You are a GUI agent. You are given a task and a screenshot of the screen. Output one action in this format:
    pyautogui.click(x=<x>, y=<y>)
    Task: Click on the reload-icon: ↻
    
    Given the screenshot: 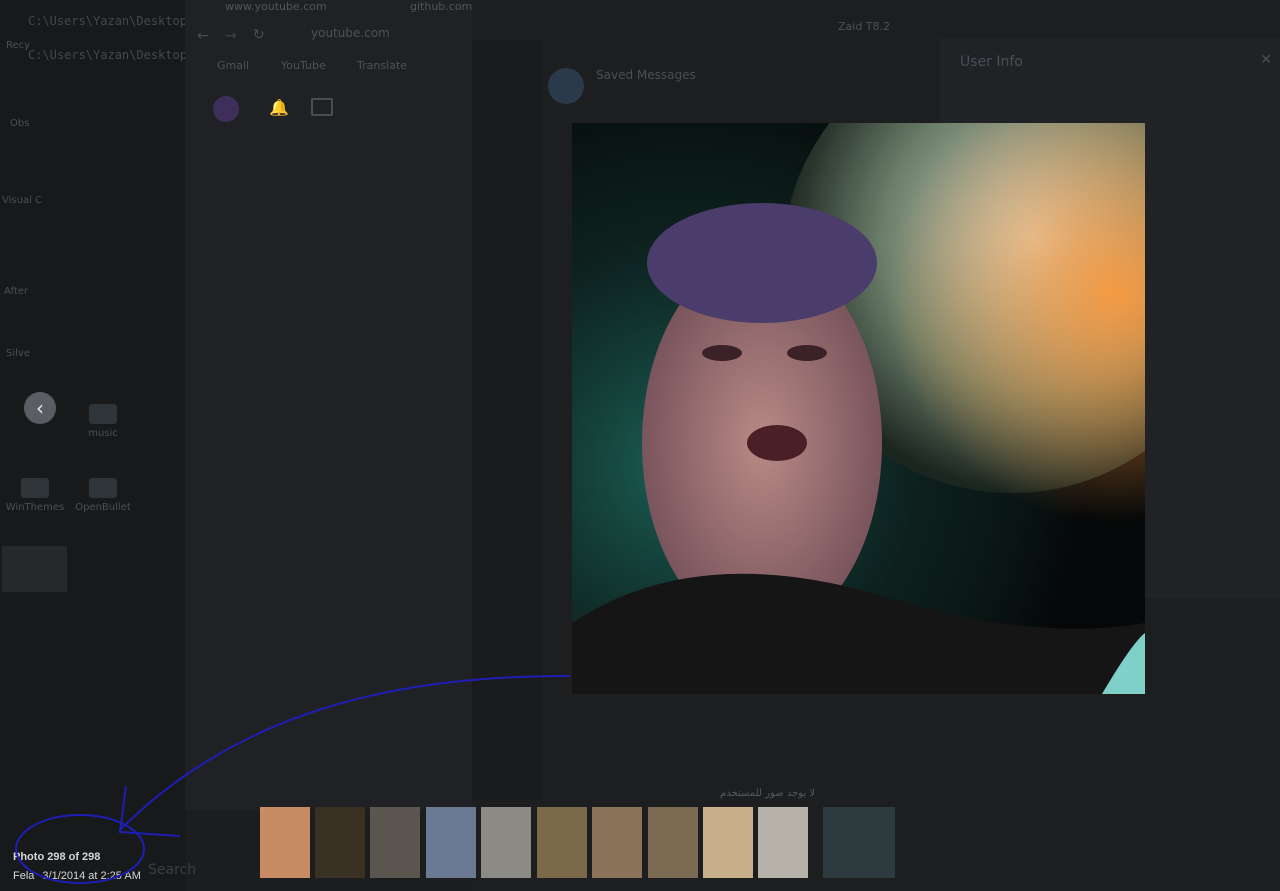 What is the action you would take?
    pyautogui.click(x=259, y=35)
    